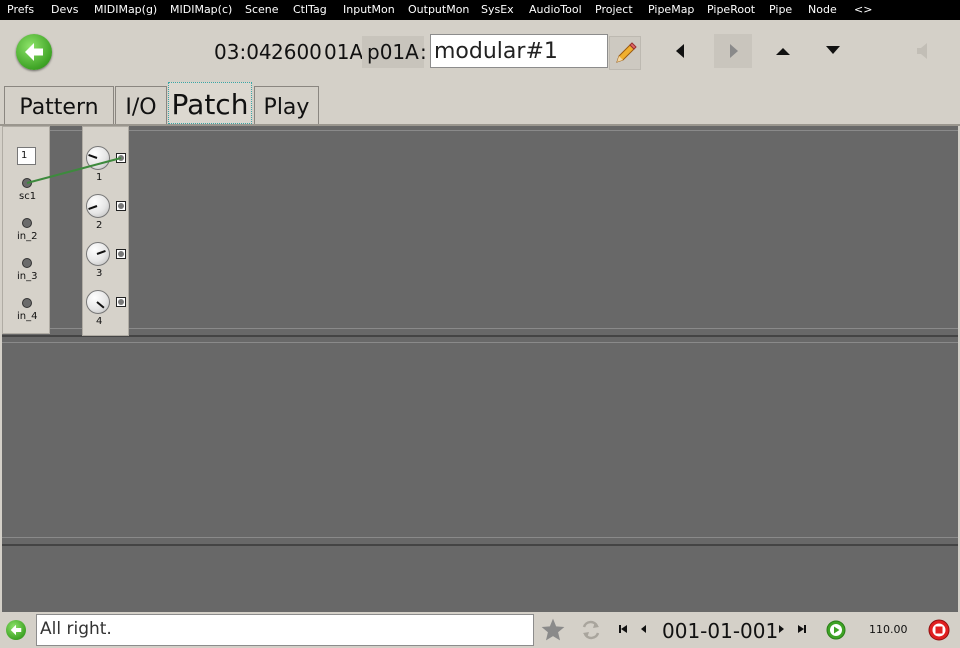 The width and height of the screenshot is (960, 648). What do you see at coordinates (623, 629) in the screenshot?
I see `skip-to-start-icon` at bounding box center [623, 629].